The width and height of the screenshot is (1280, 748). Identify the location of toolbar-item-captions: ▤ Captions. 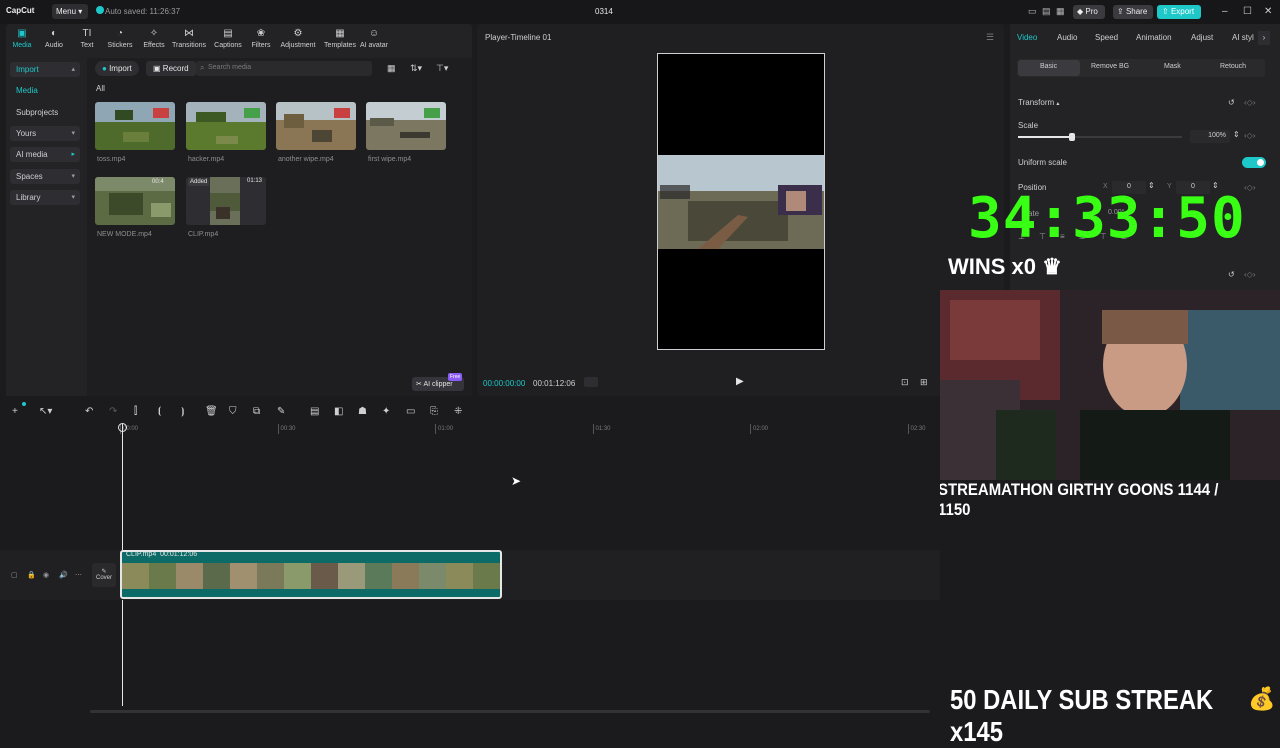
(228, 38).